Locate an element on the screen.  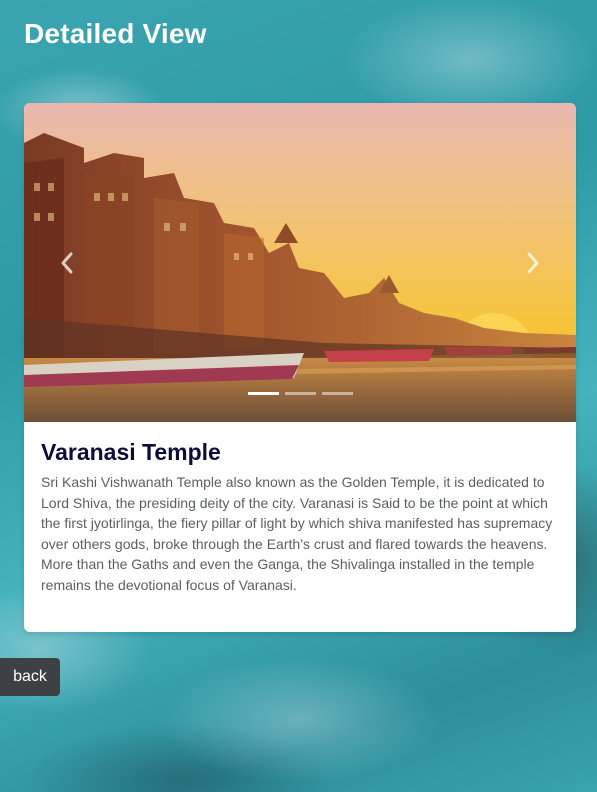
page-title: Detailed View is located at coordinates (115, 33).